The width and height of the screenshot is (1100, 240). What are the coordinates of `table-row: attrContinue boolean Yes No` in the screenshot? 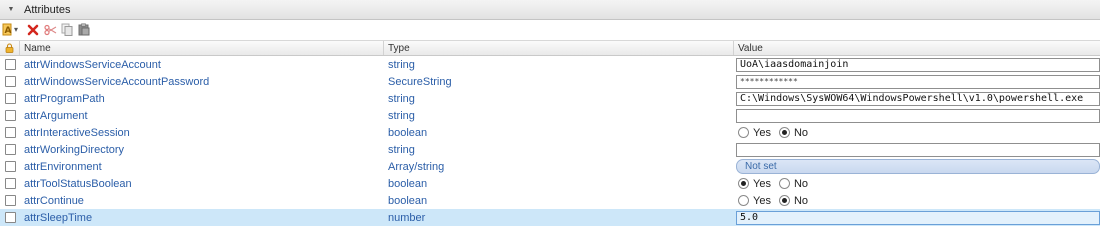 It's located at (550, 200).